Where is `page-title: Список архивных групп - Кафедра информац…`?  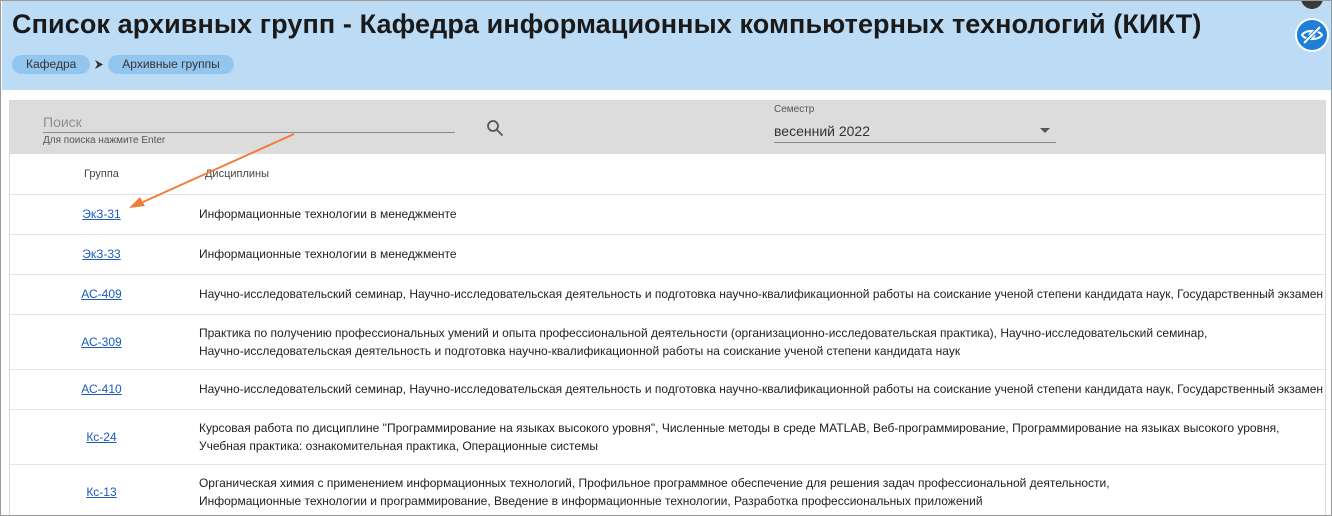
page-title: Список архивных групп - Кафедра информац… is located at coordinates (607, 24).